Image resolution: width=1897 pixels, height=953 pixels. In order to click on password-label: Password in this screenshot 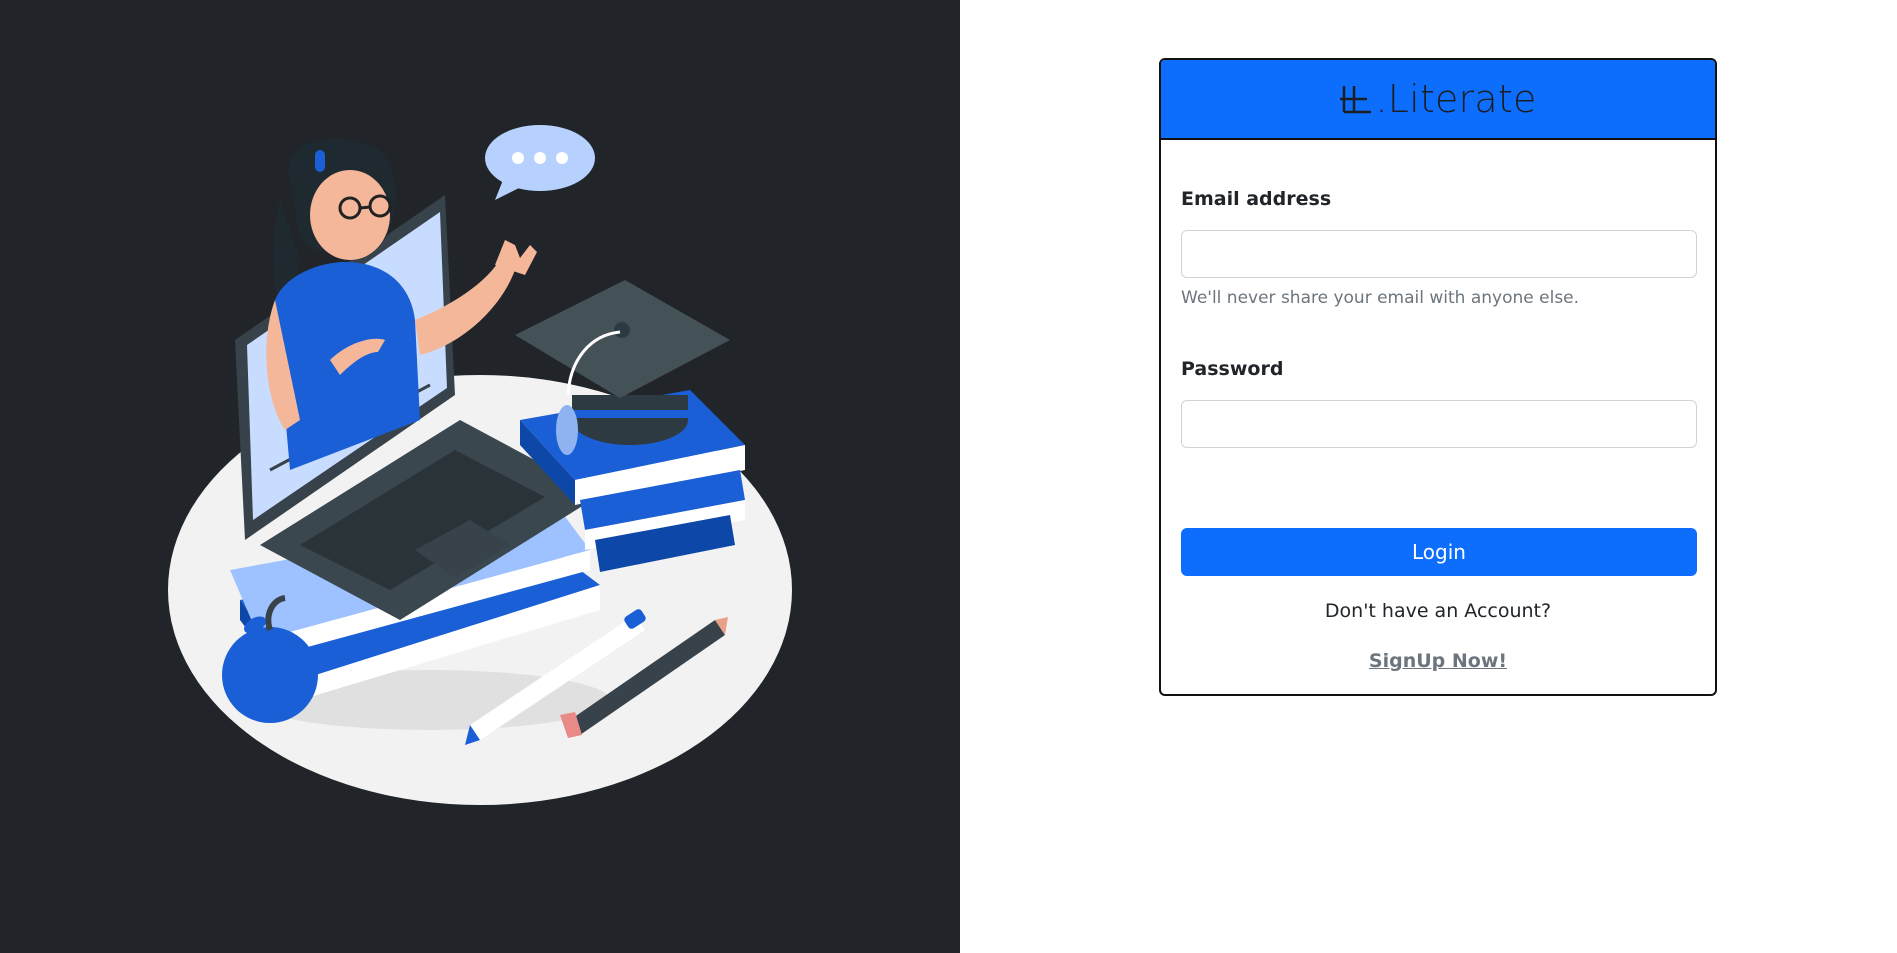, I will do `click(1232, 369)`.